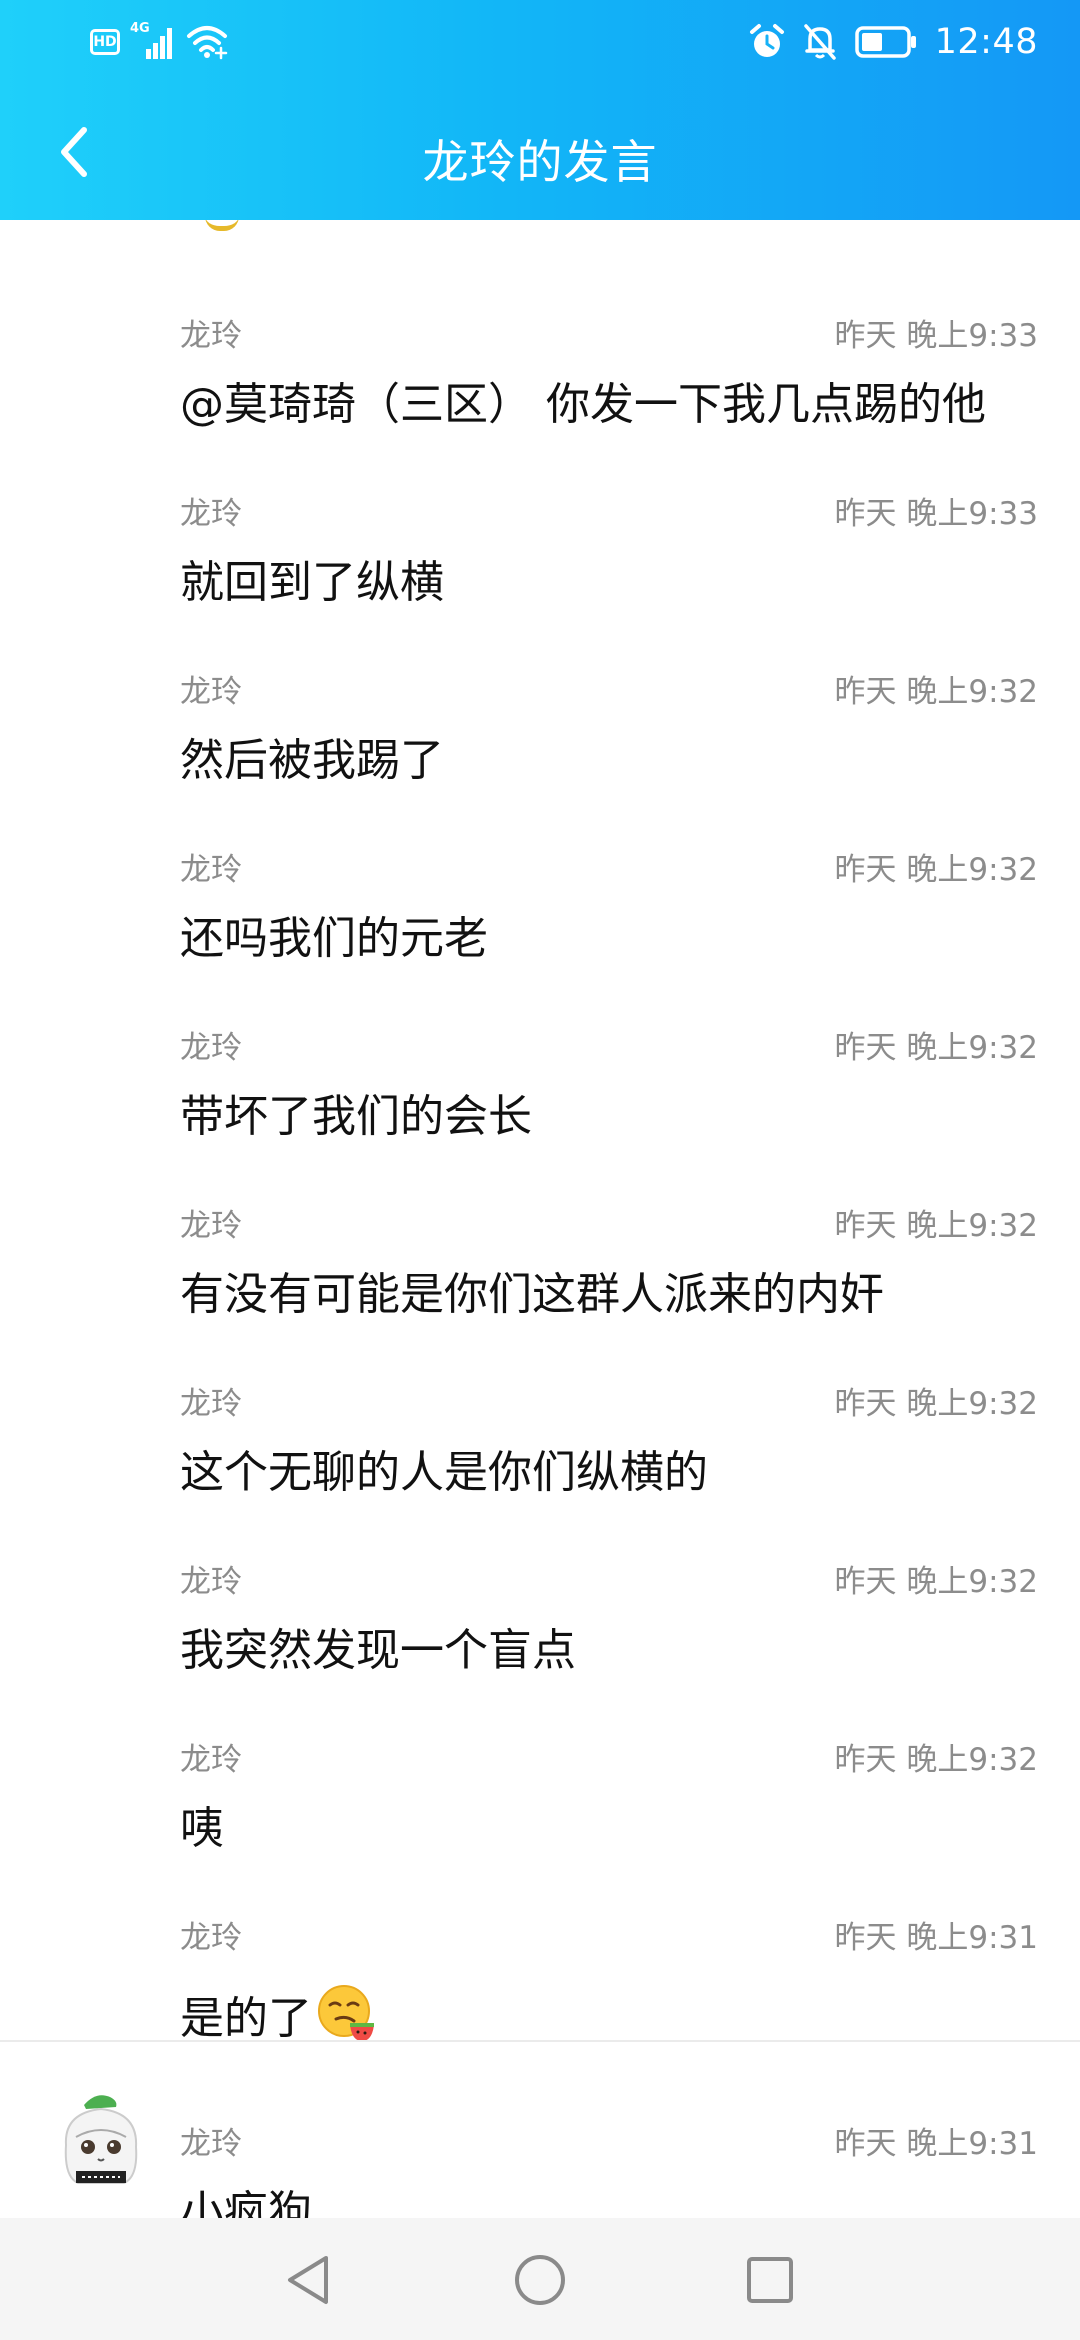 Image resolution: width=1080 pixels, height=2340 pixels. I want to click on home-circle-icon, so click(540, 2280).